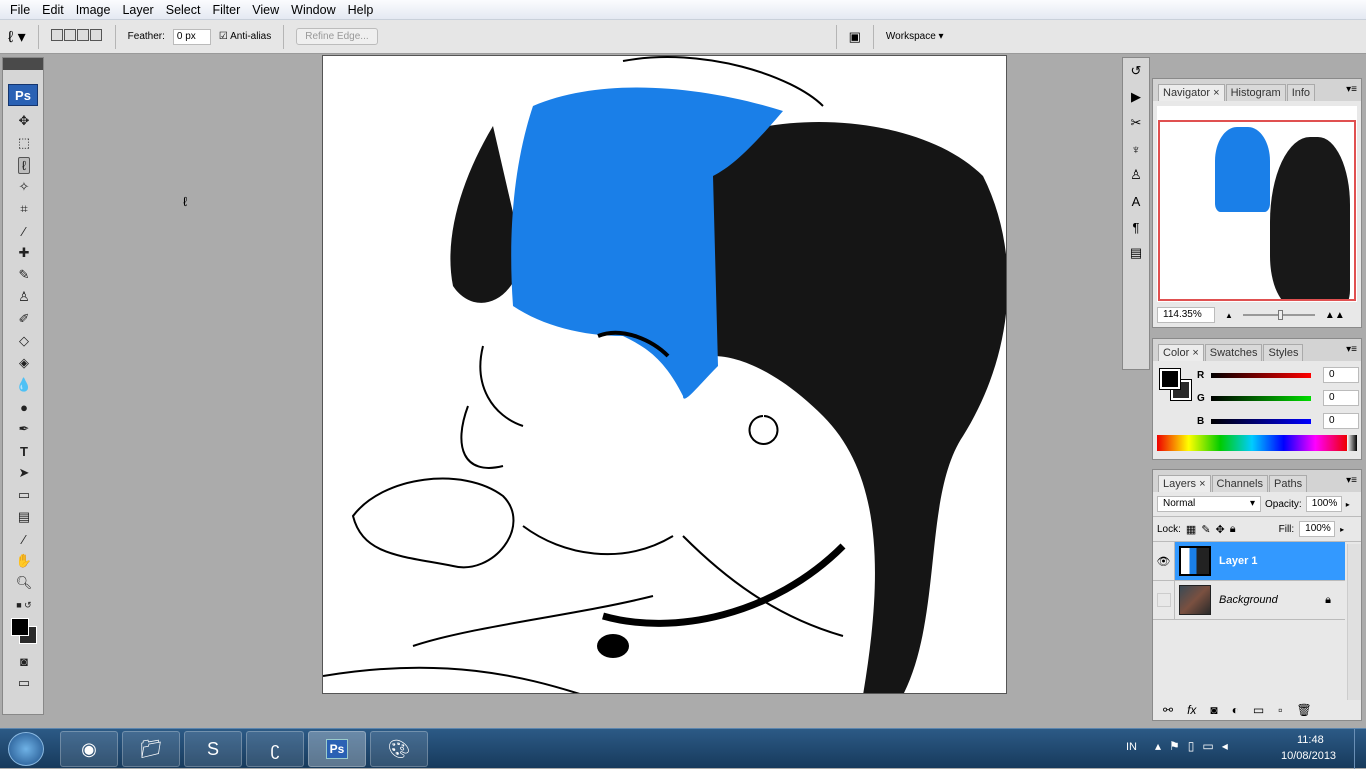 The width and height of the screenshot is (1366, 769). I want to click on pen-tool-icon: ✒, so click(24, 429).